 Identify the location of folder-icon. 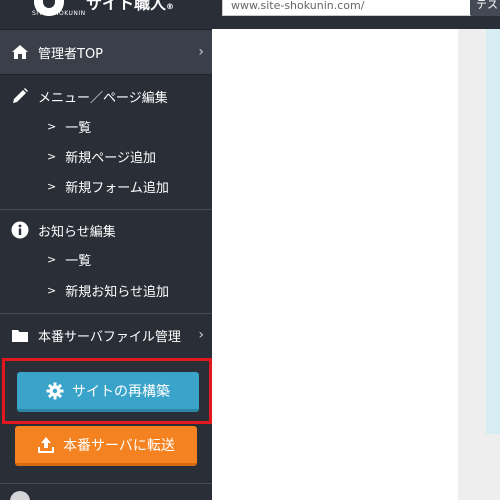
(20, 335).